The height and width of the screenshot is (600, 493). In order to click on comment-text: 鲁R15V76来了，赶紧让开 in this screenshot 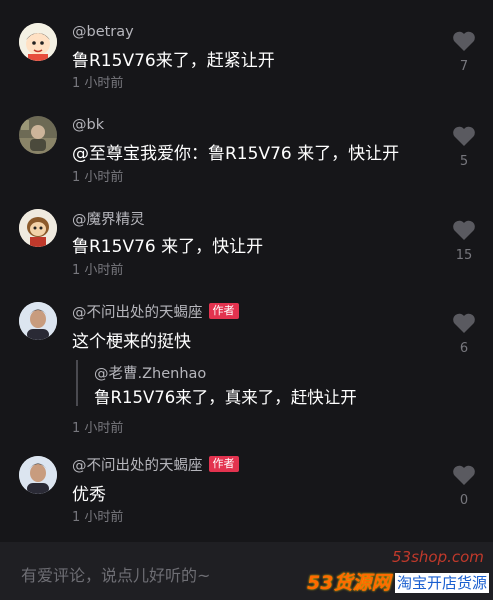, I will do `click(173, 61)`.